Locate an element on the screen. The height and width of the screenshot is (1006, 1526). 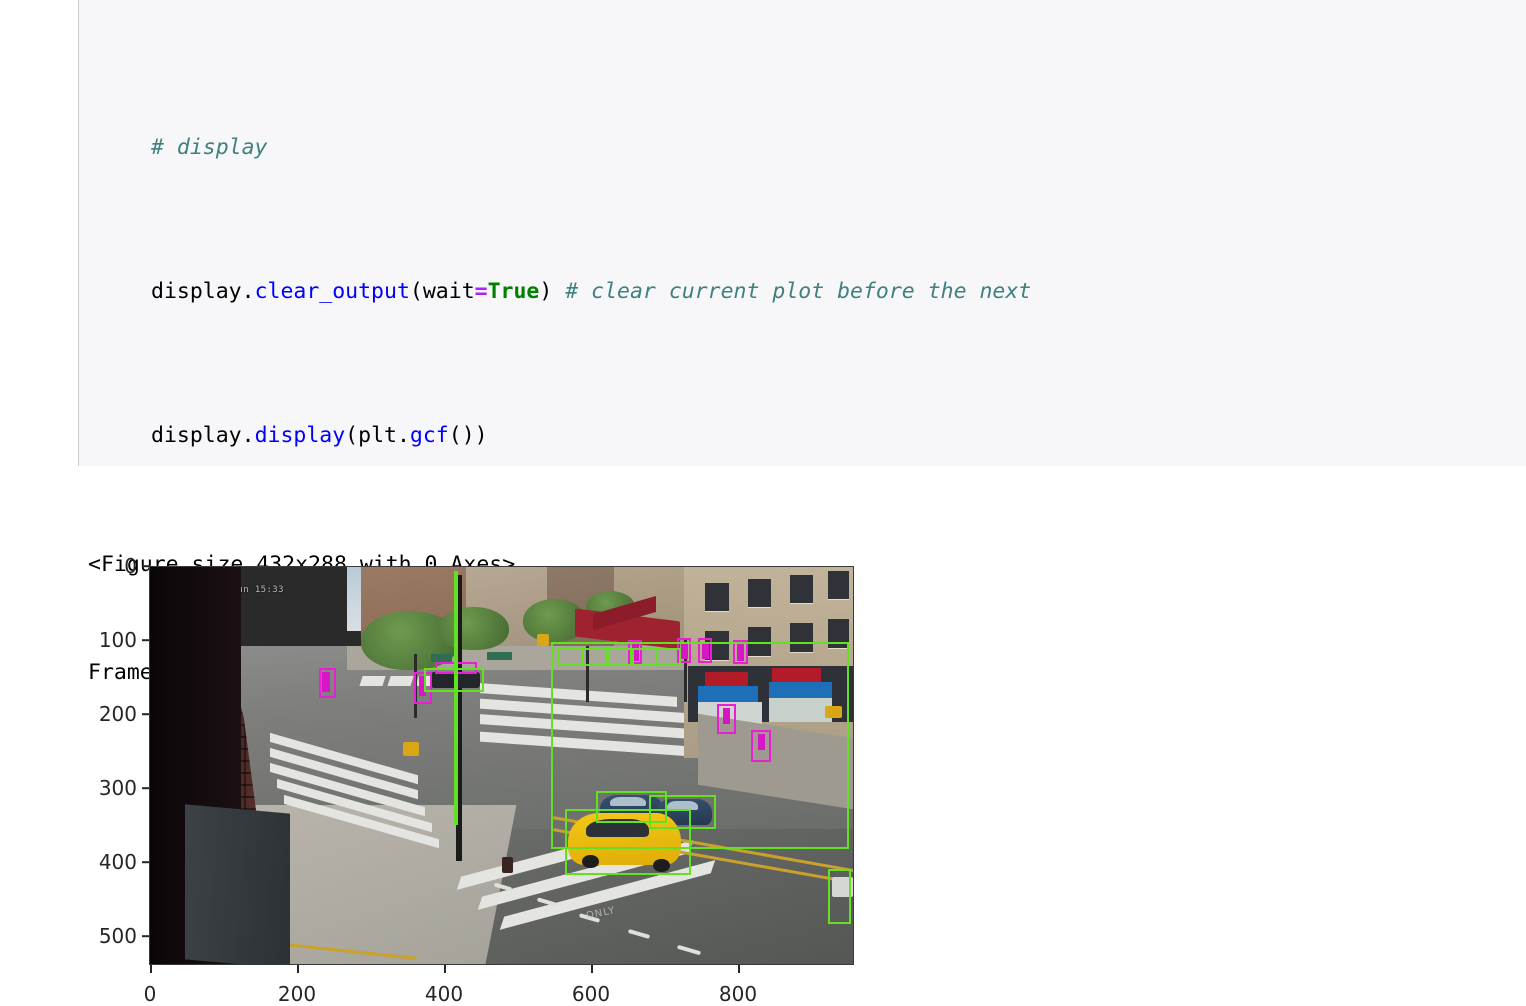
x-tick-label-800: 800 is located at coordinates (738, 994).